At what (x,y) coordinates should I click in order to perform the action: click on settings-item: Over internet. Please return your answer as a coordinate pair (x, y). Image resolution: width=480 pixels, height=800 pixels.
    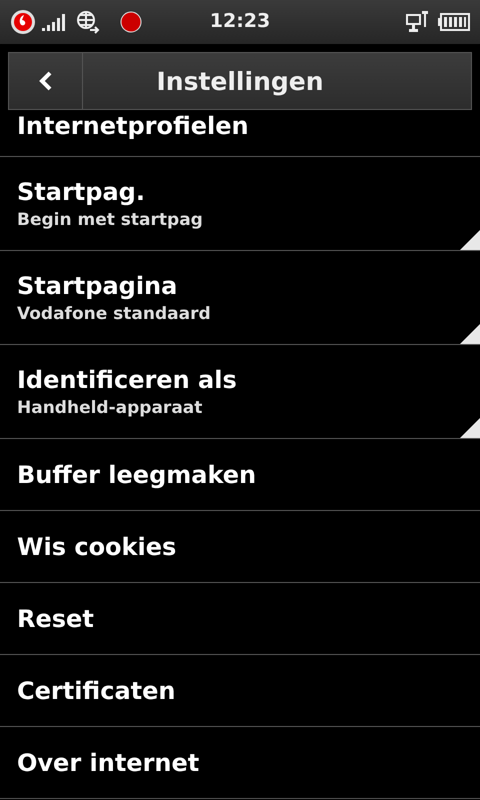
    Looking at the image, I should click on (240, 763).